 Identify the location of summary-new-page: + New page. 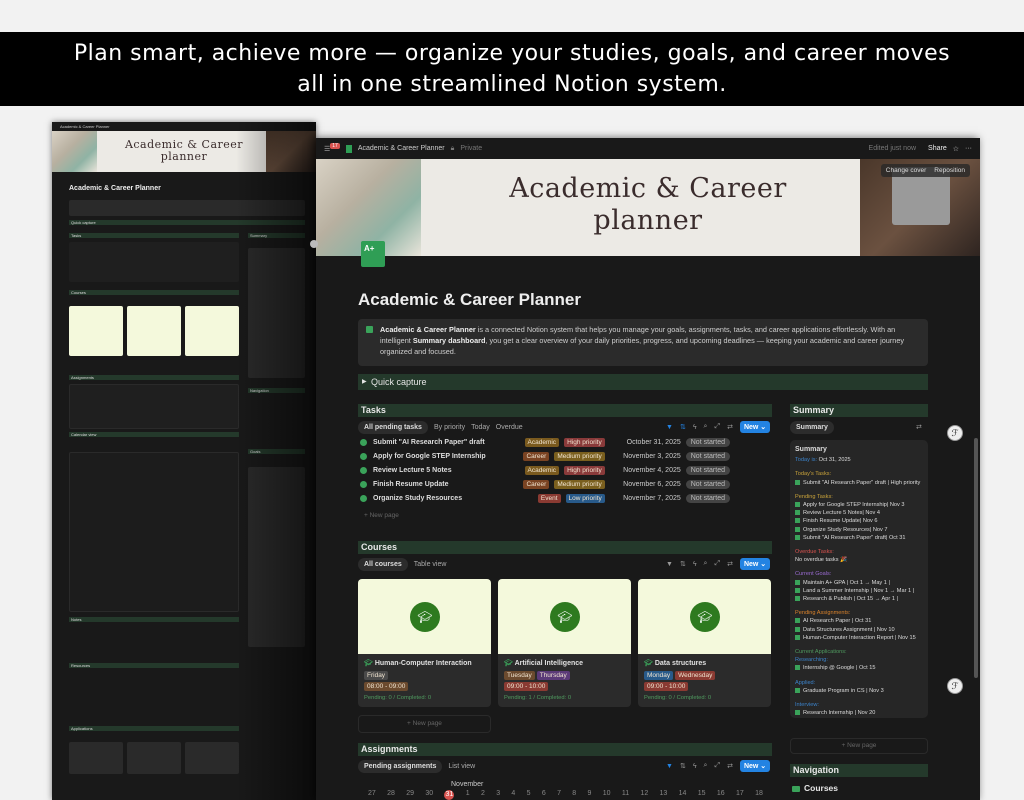
(859, 746).